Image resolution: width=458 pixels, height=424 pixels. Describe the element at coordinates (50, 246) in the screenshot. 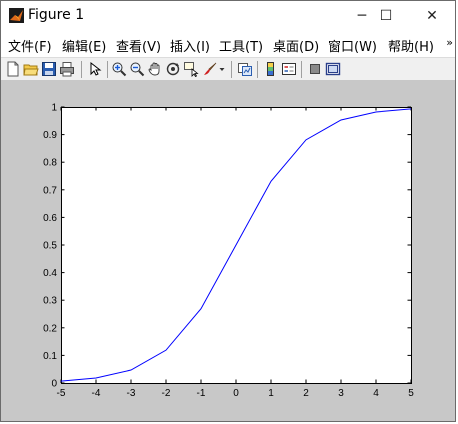

I see `y-tick-label: 0.5` at that location.